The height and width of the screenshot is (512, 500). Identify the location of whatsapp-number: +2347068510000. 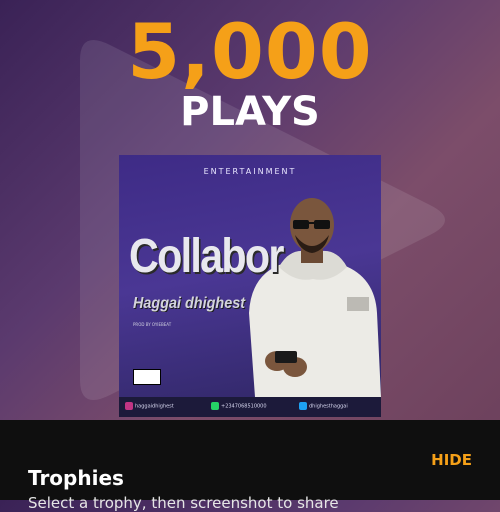
(244, 406).